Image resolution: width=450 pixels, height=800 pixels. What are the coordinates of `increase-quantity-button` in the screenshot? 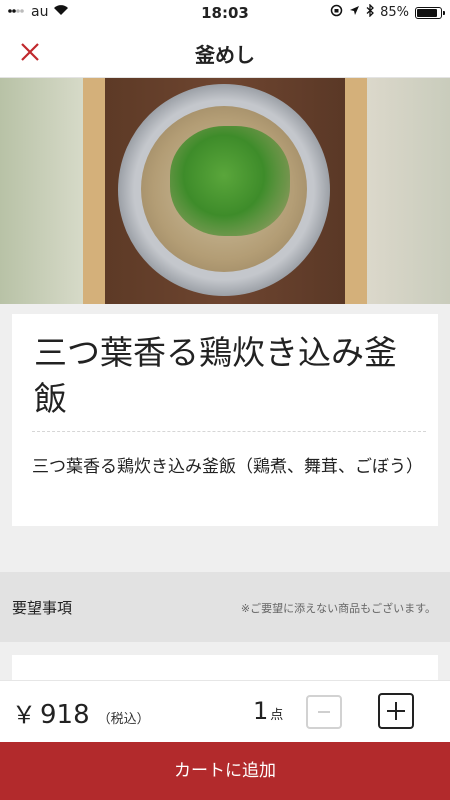 It's located at (396, 711).